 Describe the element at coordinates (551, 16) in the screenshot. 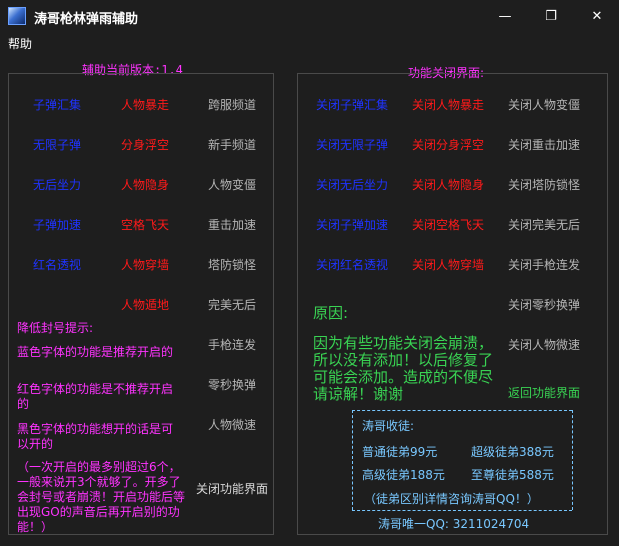

I see `maximize-button: ❐` at that location.